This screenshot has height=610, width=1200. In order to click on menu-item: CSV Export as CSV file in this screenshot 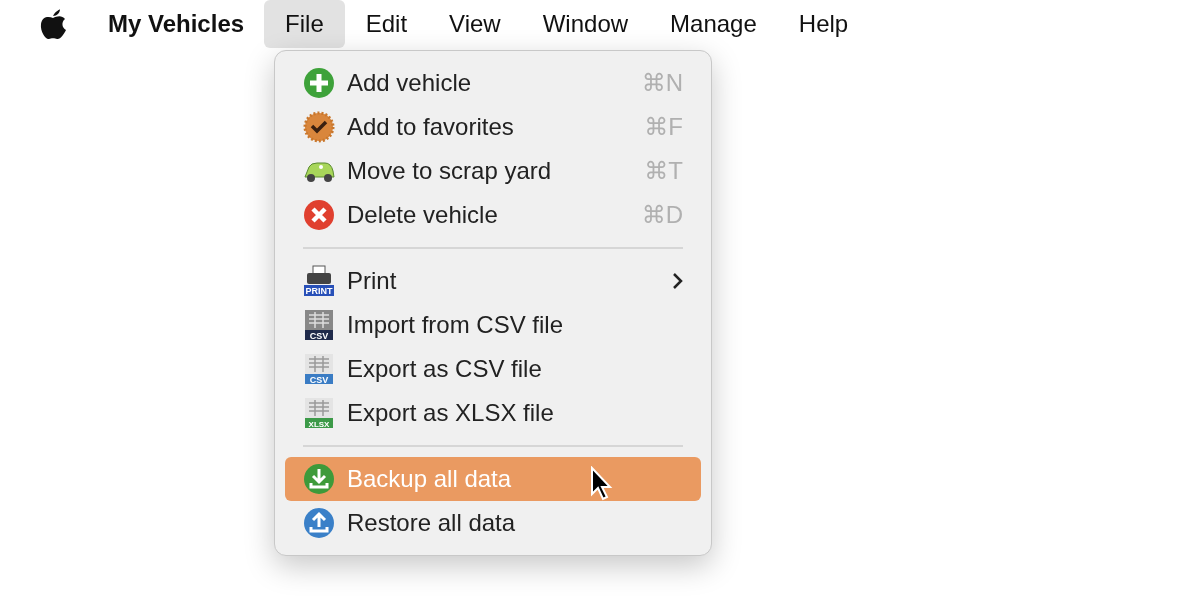, I will do `click(493, 369)`.